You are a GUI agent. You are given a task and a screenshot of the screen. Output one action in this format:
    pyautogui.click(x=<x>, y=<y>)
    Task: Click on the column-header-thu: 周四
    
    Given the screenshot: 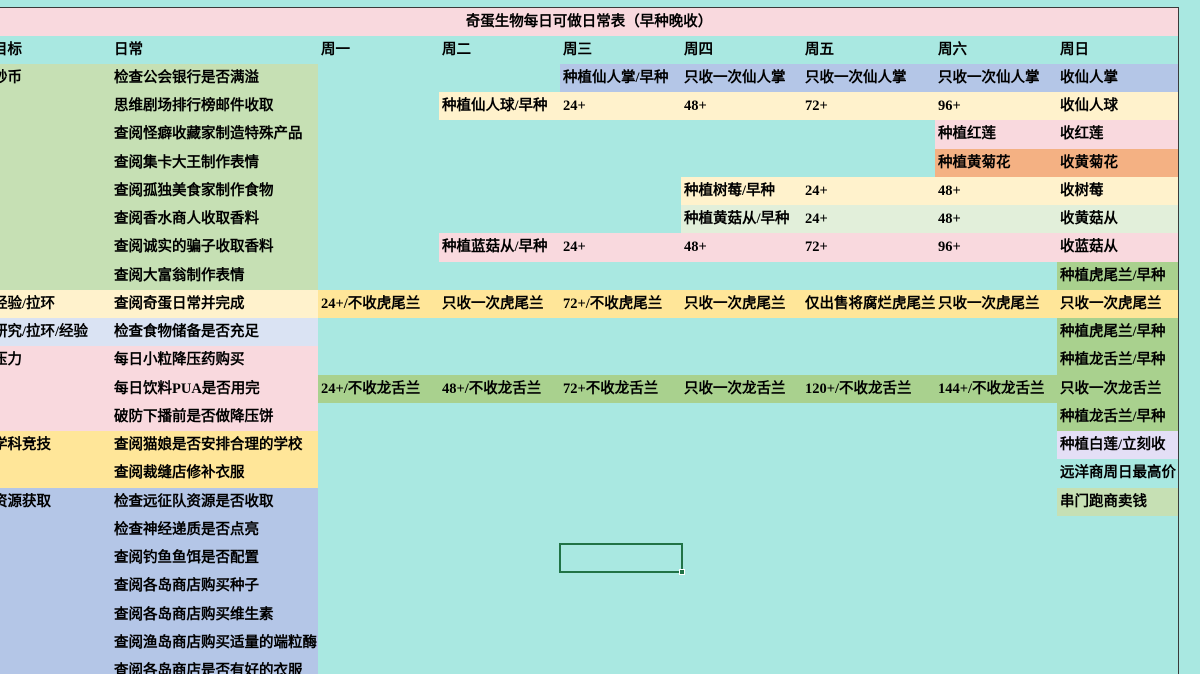 What is the action you would take?
    pyautogui.click(x=741, y=50)
    